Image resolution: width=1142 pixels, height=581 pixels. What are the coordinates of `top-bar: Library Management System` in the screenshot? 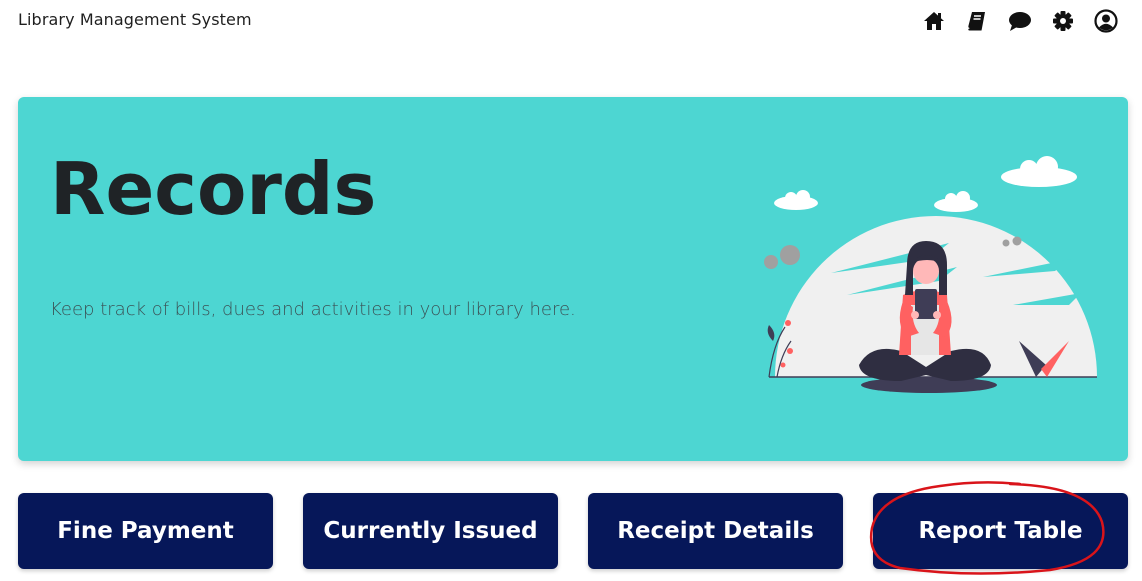 It's located at (571, 22).